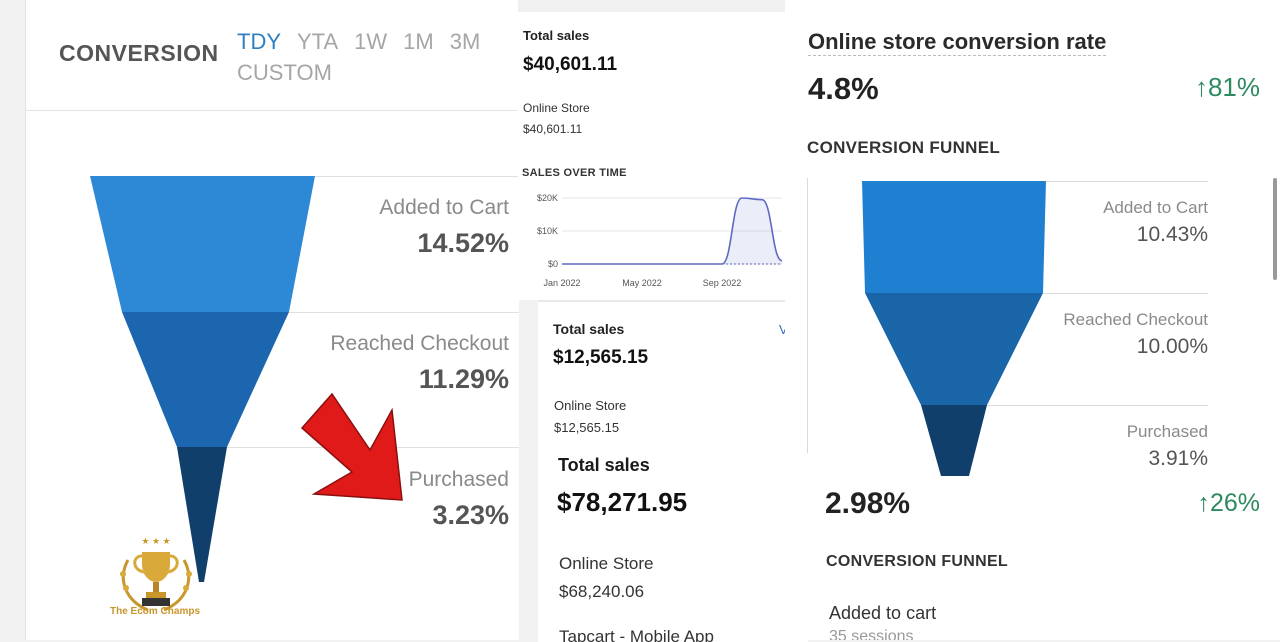 This screenshot has height=642, width=1280. I want to click on funnel-value-purchased: 3.91%, so click(1178, 458).